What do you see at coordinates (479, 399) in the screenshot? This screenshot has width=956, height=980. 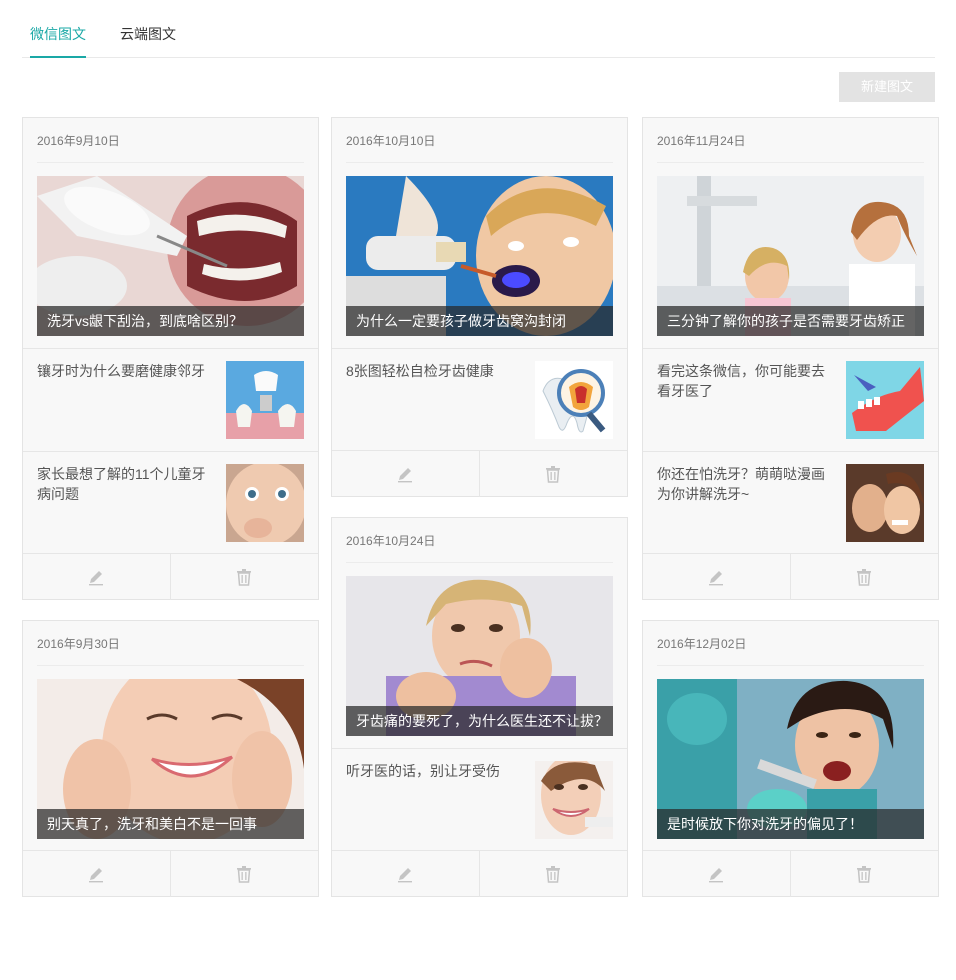 I see `article-list-item: 8张图轻松自检牙齿健康` at bounding box center [479, 399].